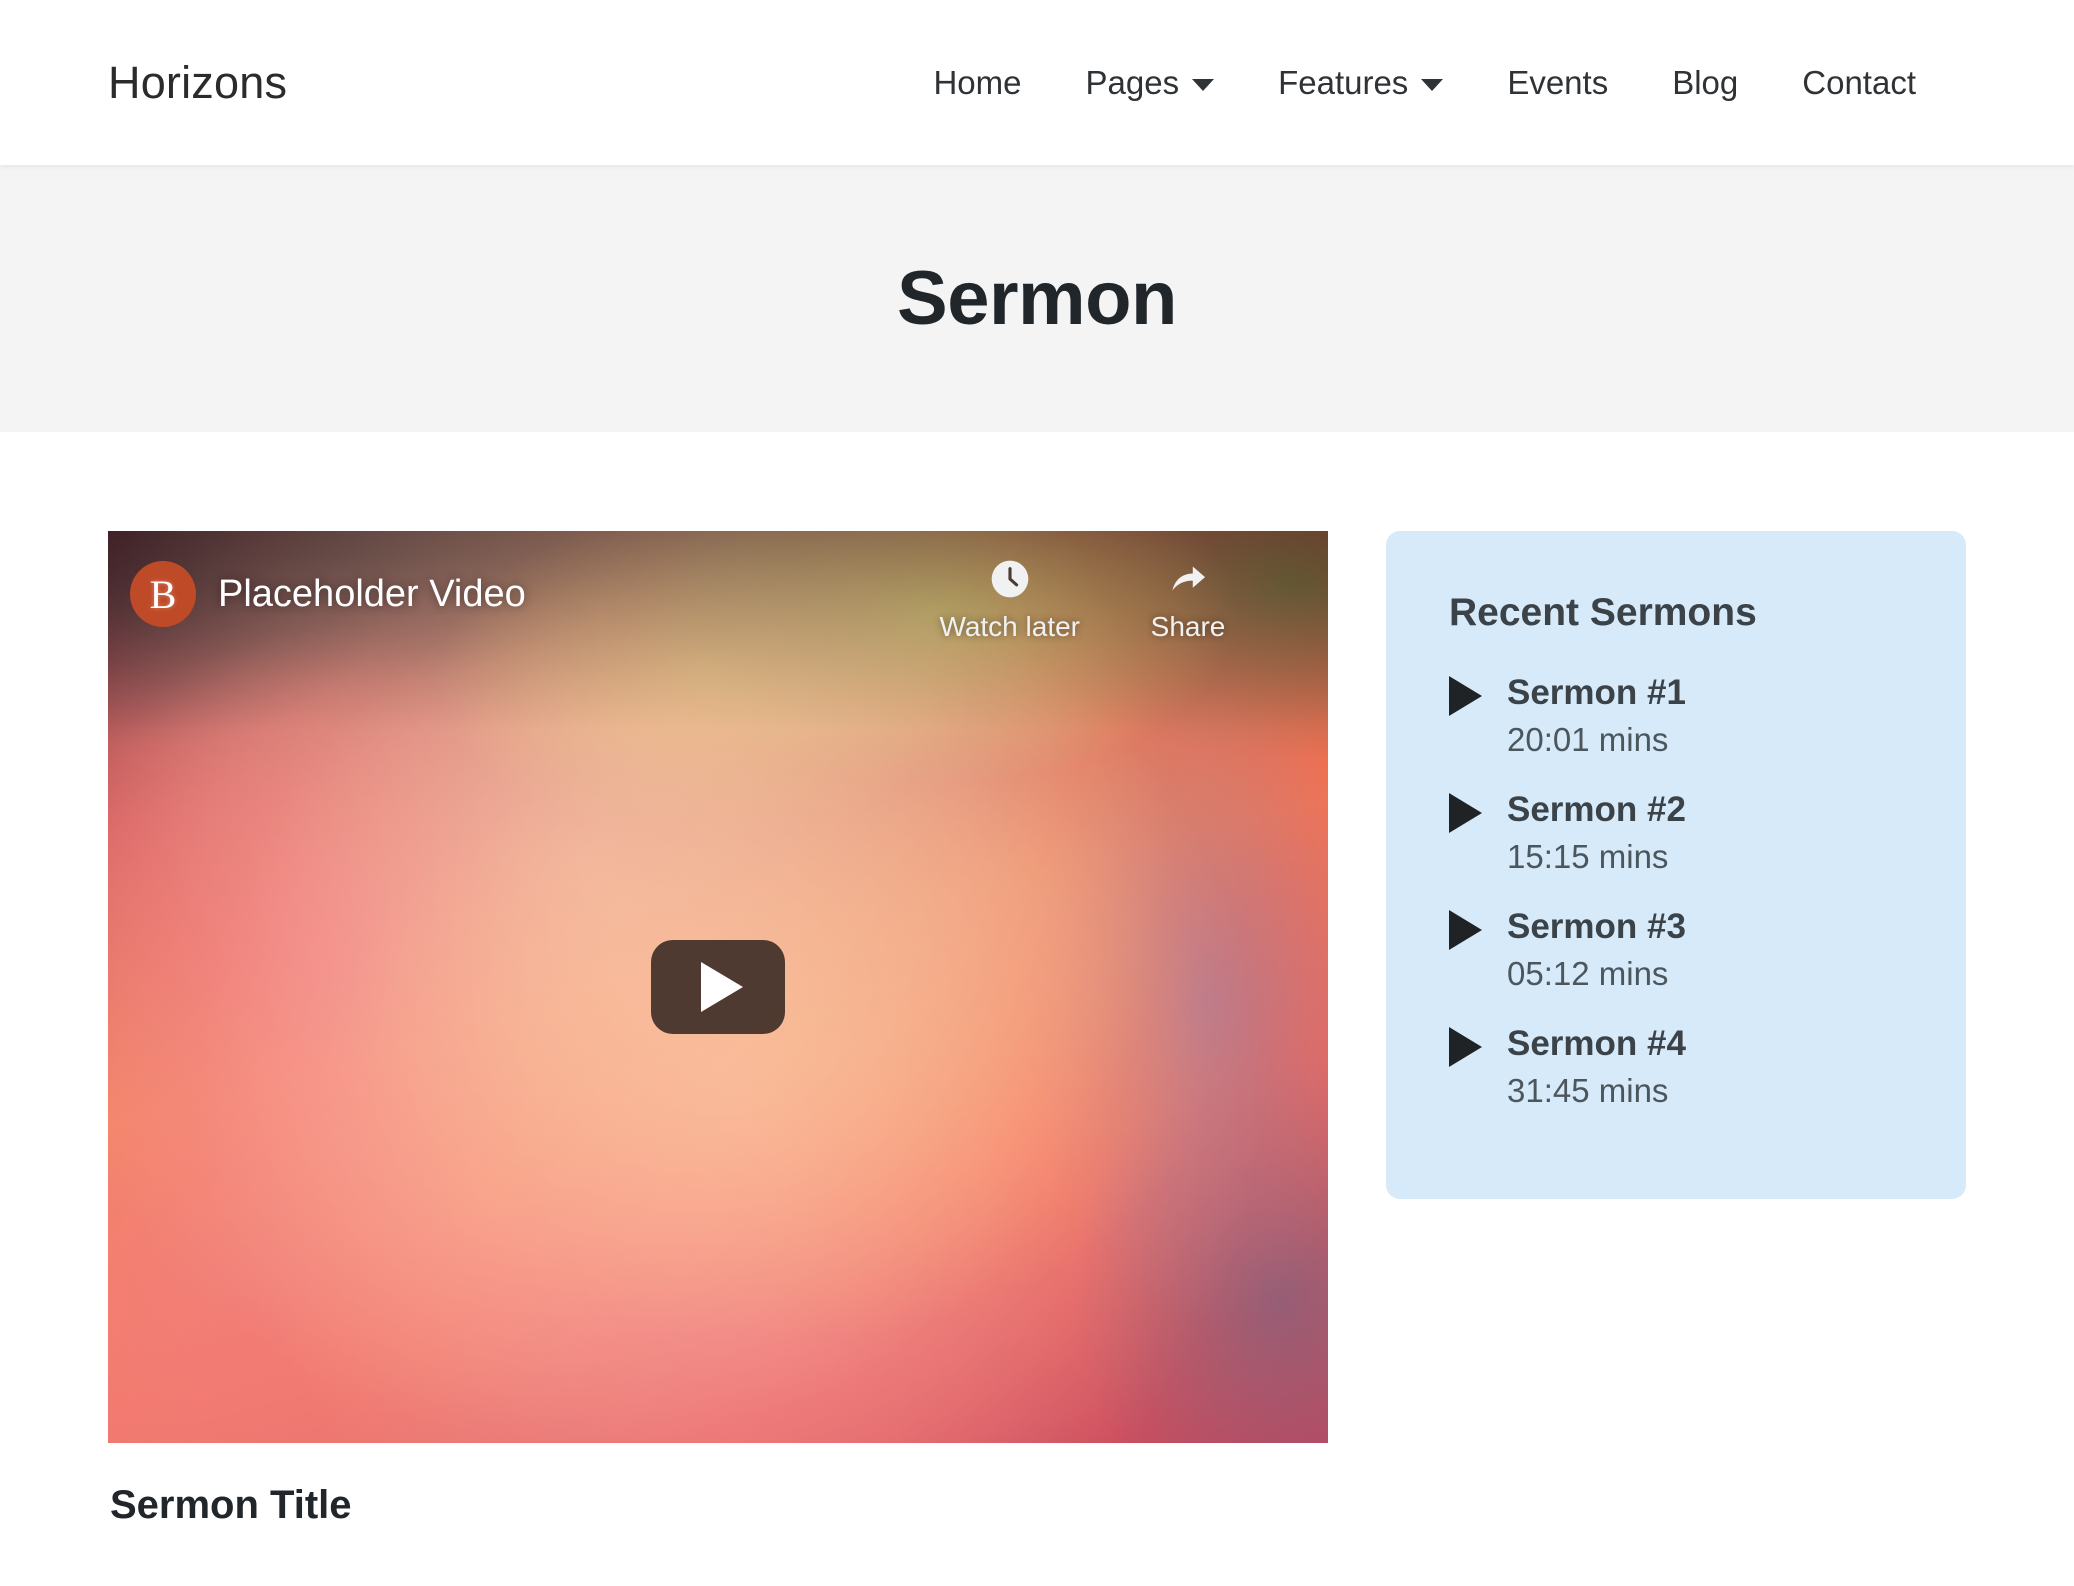 This screenshot has height=1586, width=2074. What do you see at coordinates (1188, 600) in the screenshot?
I see `share-button: Share` at bounding box center [1188, 600].